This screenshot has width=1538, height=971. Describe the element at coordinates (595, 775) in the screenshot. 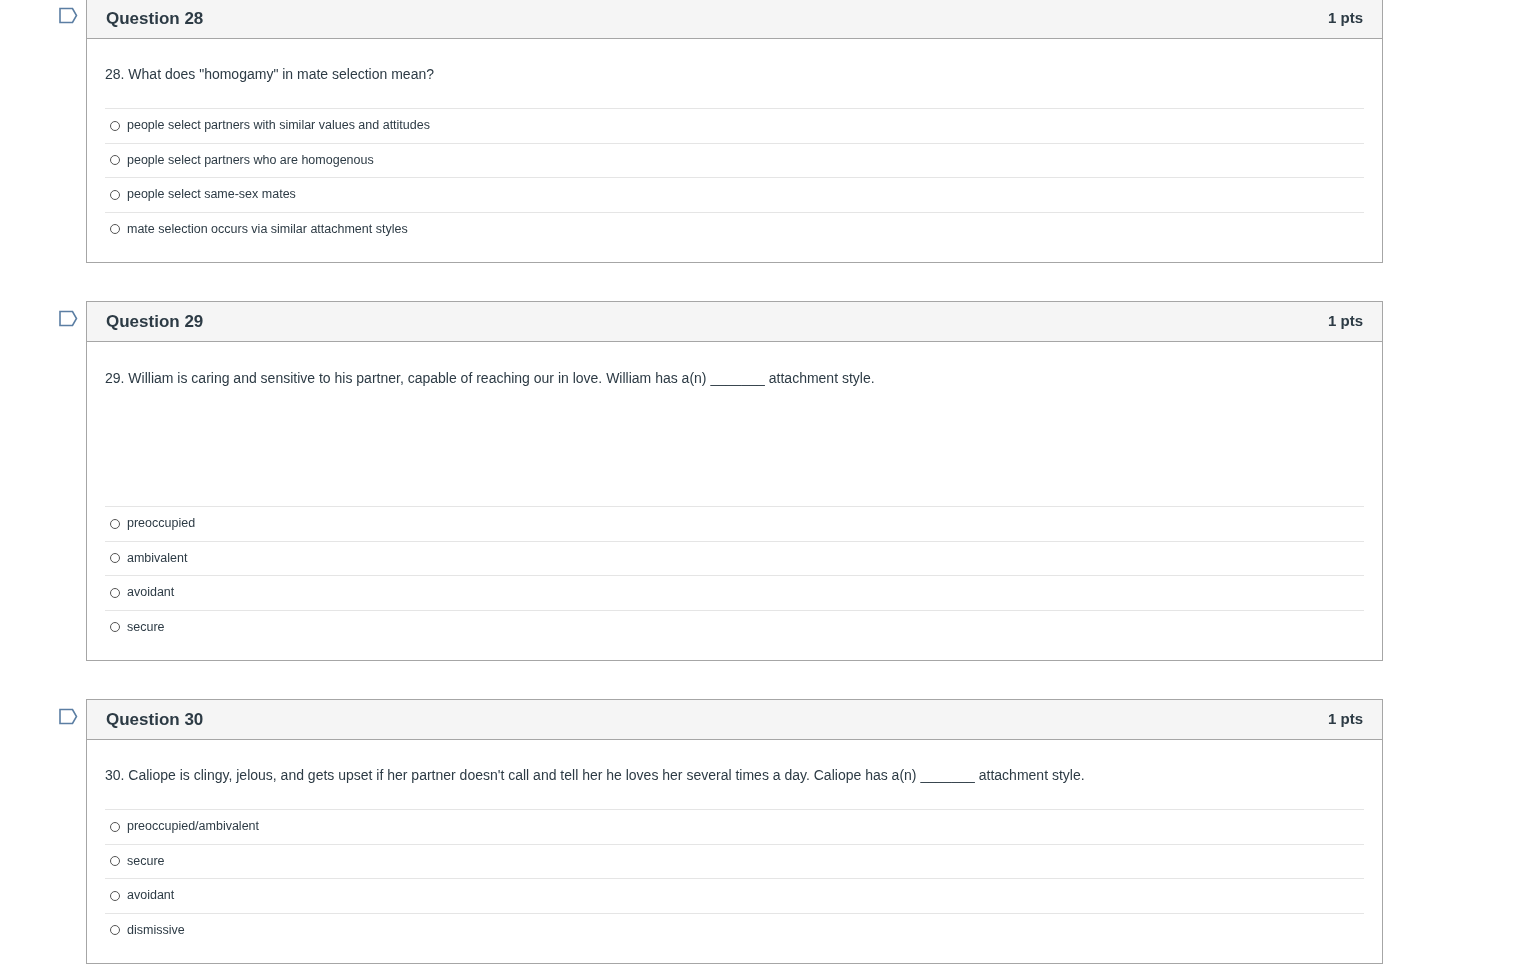

I see `question-text: 30. Caliope is clingy, jelous, and gets upset if her partner doesn't call and tell her he loves her several times a day. Caliope has a(n) _______ attachment style.` at that location.